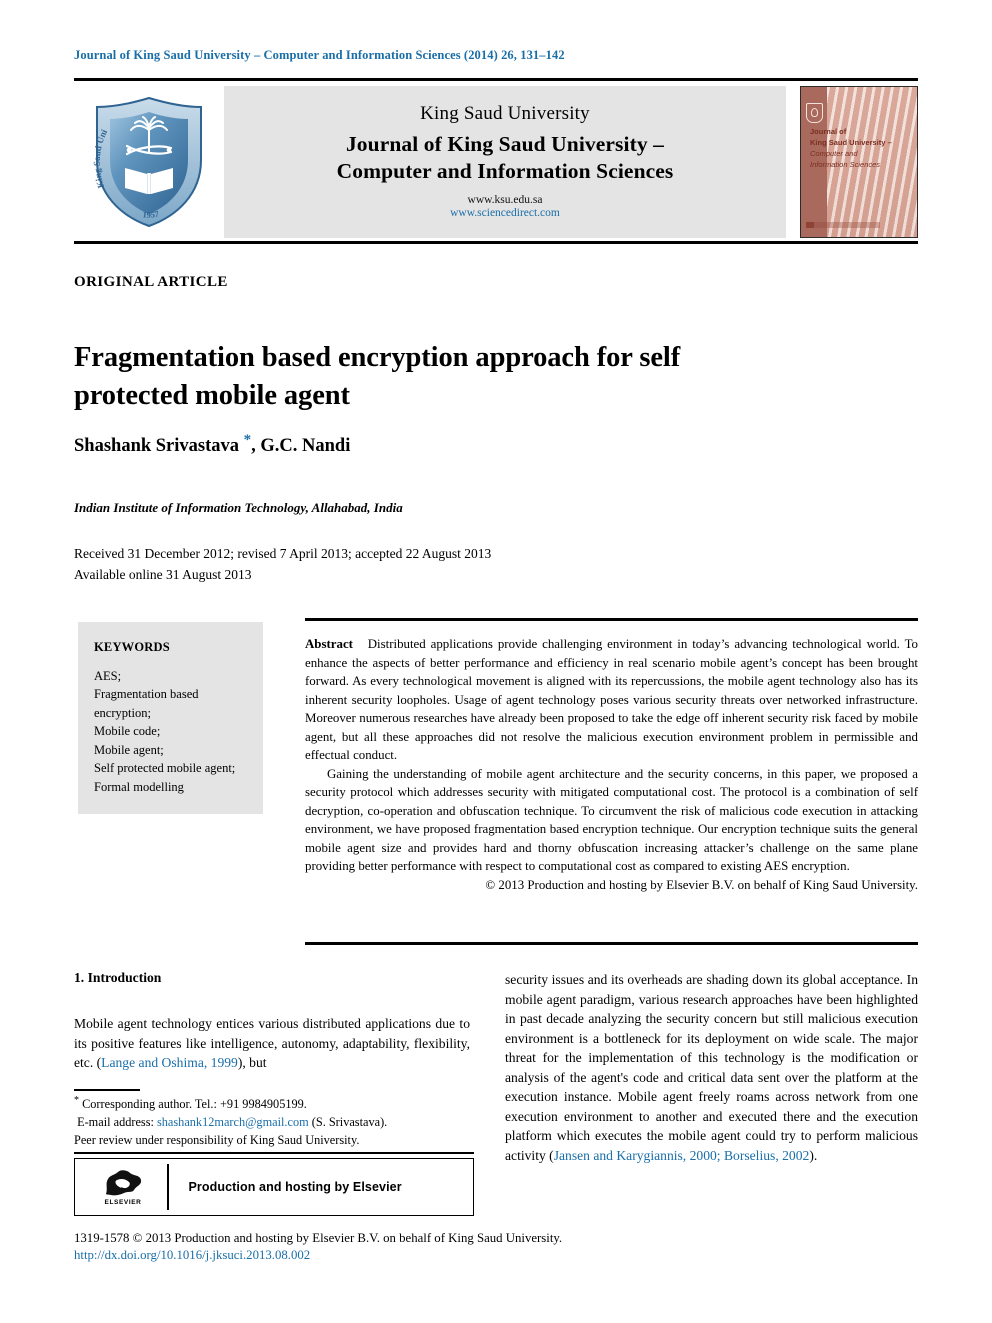  What do you see at coordinates (828, 131) in the screenshot?
I see `cover-line-1: Journal of` at bounding box center [828, 131].